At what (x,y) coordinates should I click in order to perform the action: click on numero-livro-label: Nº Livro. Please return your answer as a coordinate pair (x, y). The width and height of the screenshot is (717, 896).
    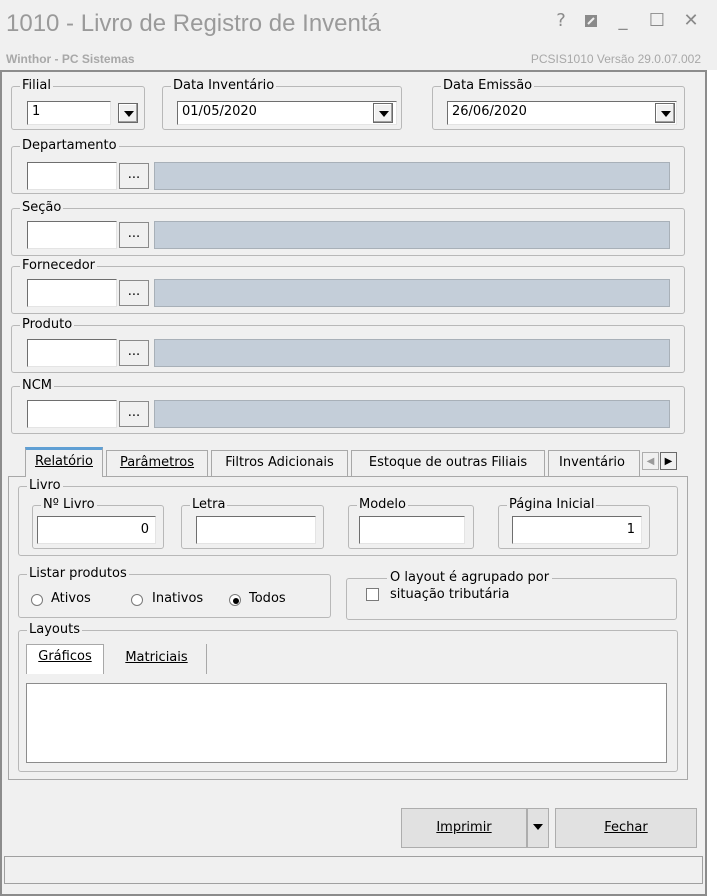
    Looking at the image, I should click on (69, 505).